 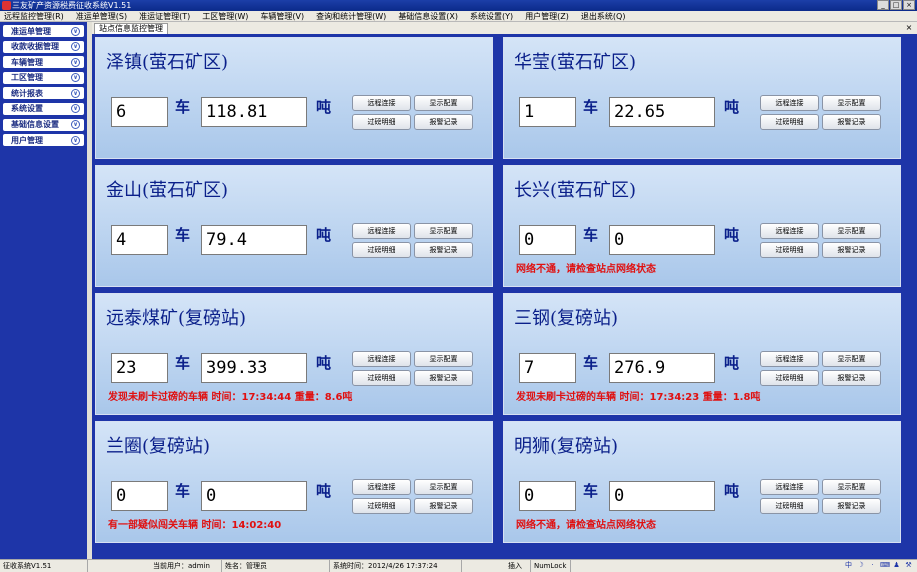 I want to click on moon-icon: ☽, so click(x=860, y=565).